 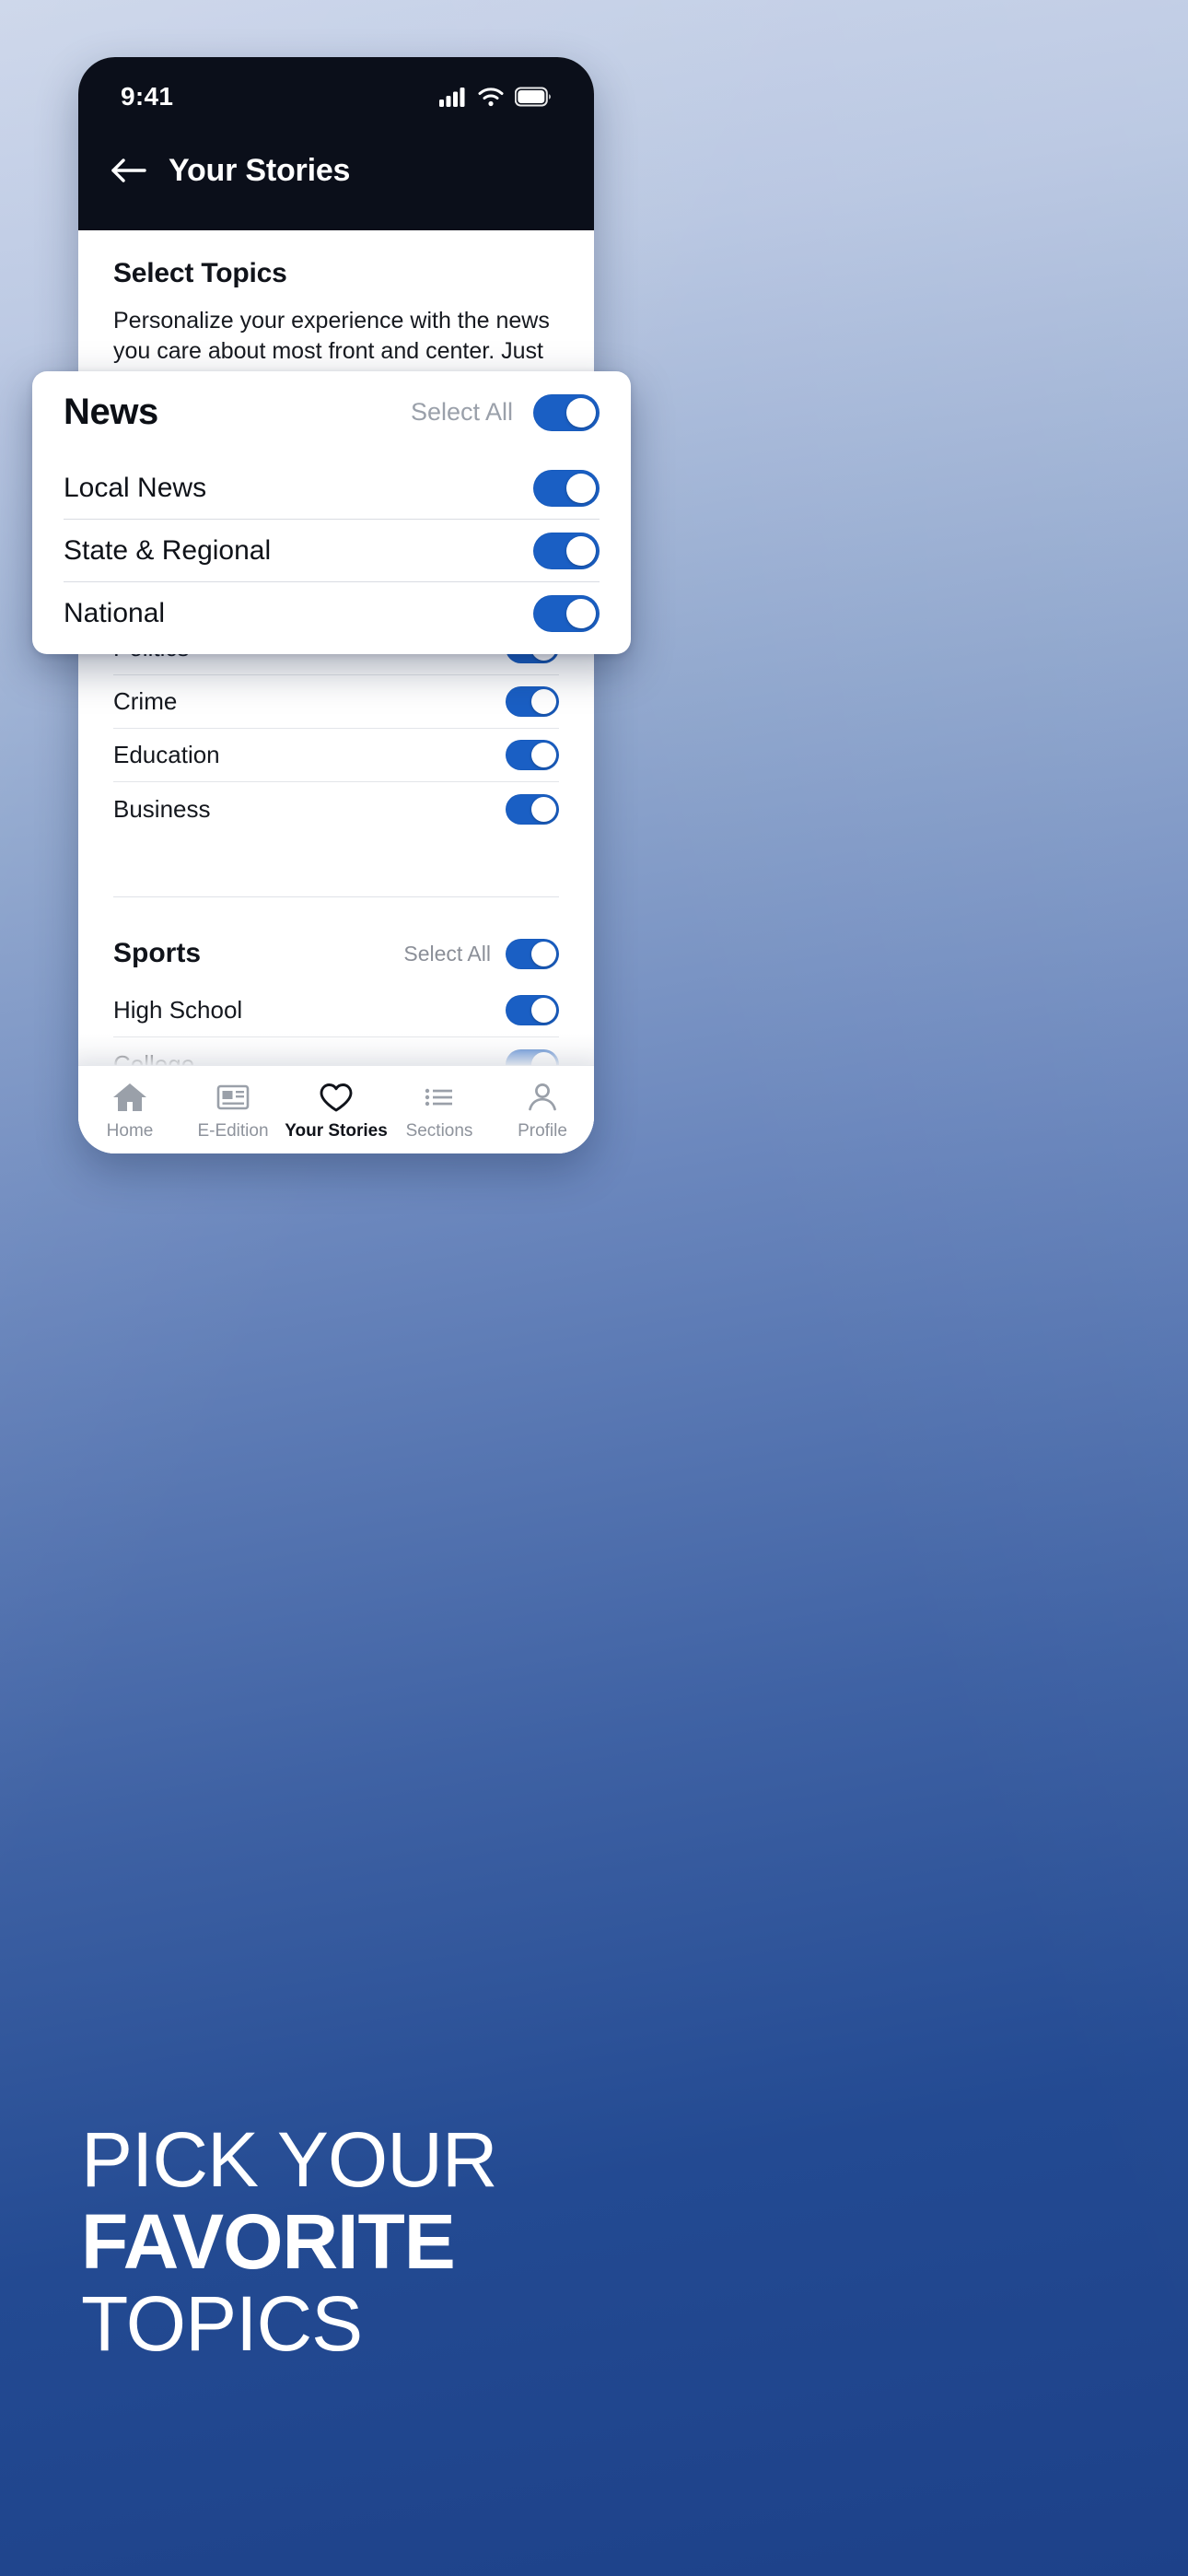 What do you see at coordinates (336, 1130) in the screenshot?
I see `tab-label: Your Stories` at bounding box center [336, 1130].